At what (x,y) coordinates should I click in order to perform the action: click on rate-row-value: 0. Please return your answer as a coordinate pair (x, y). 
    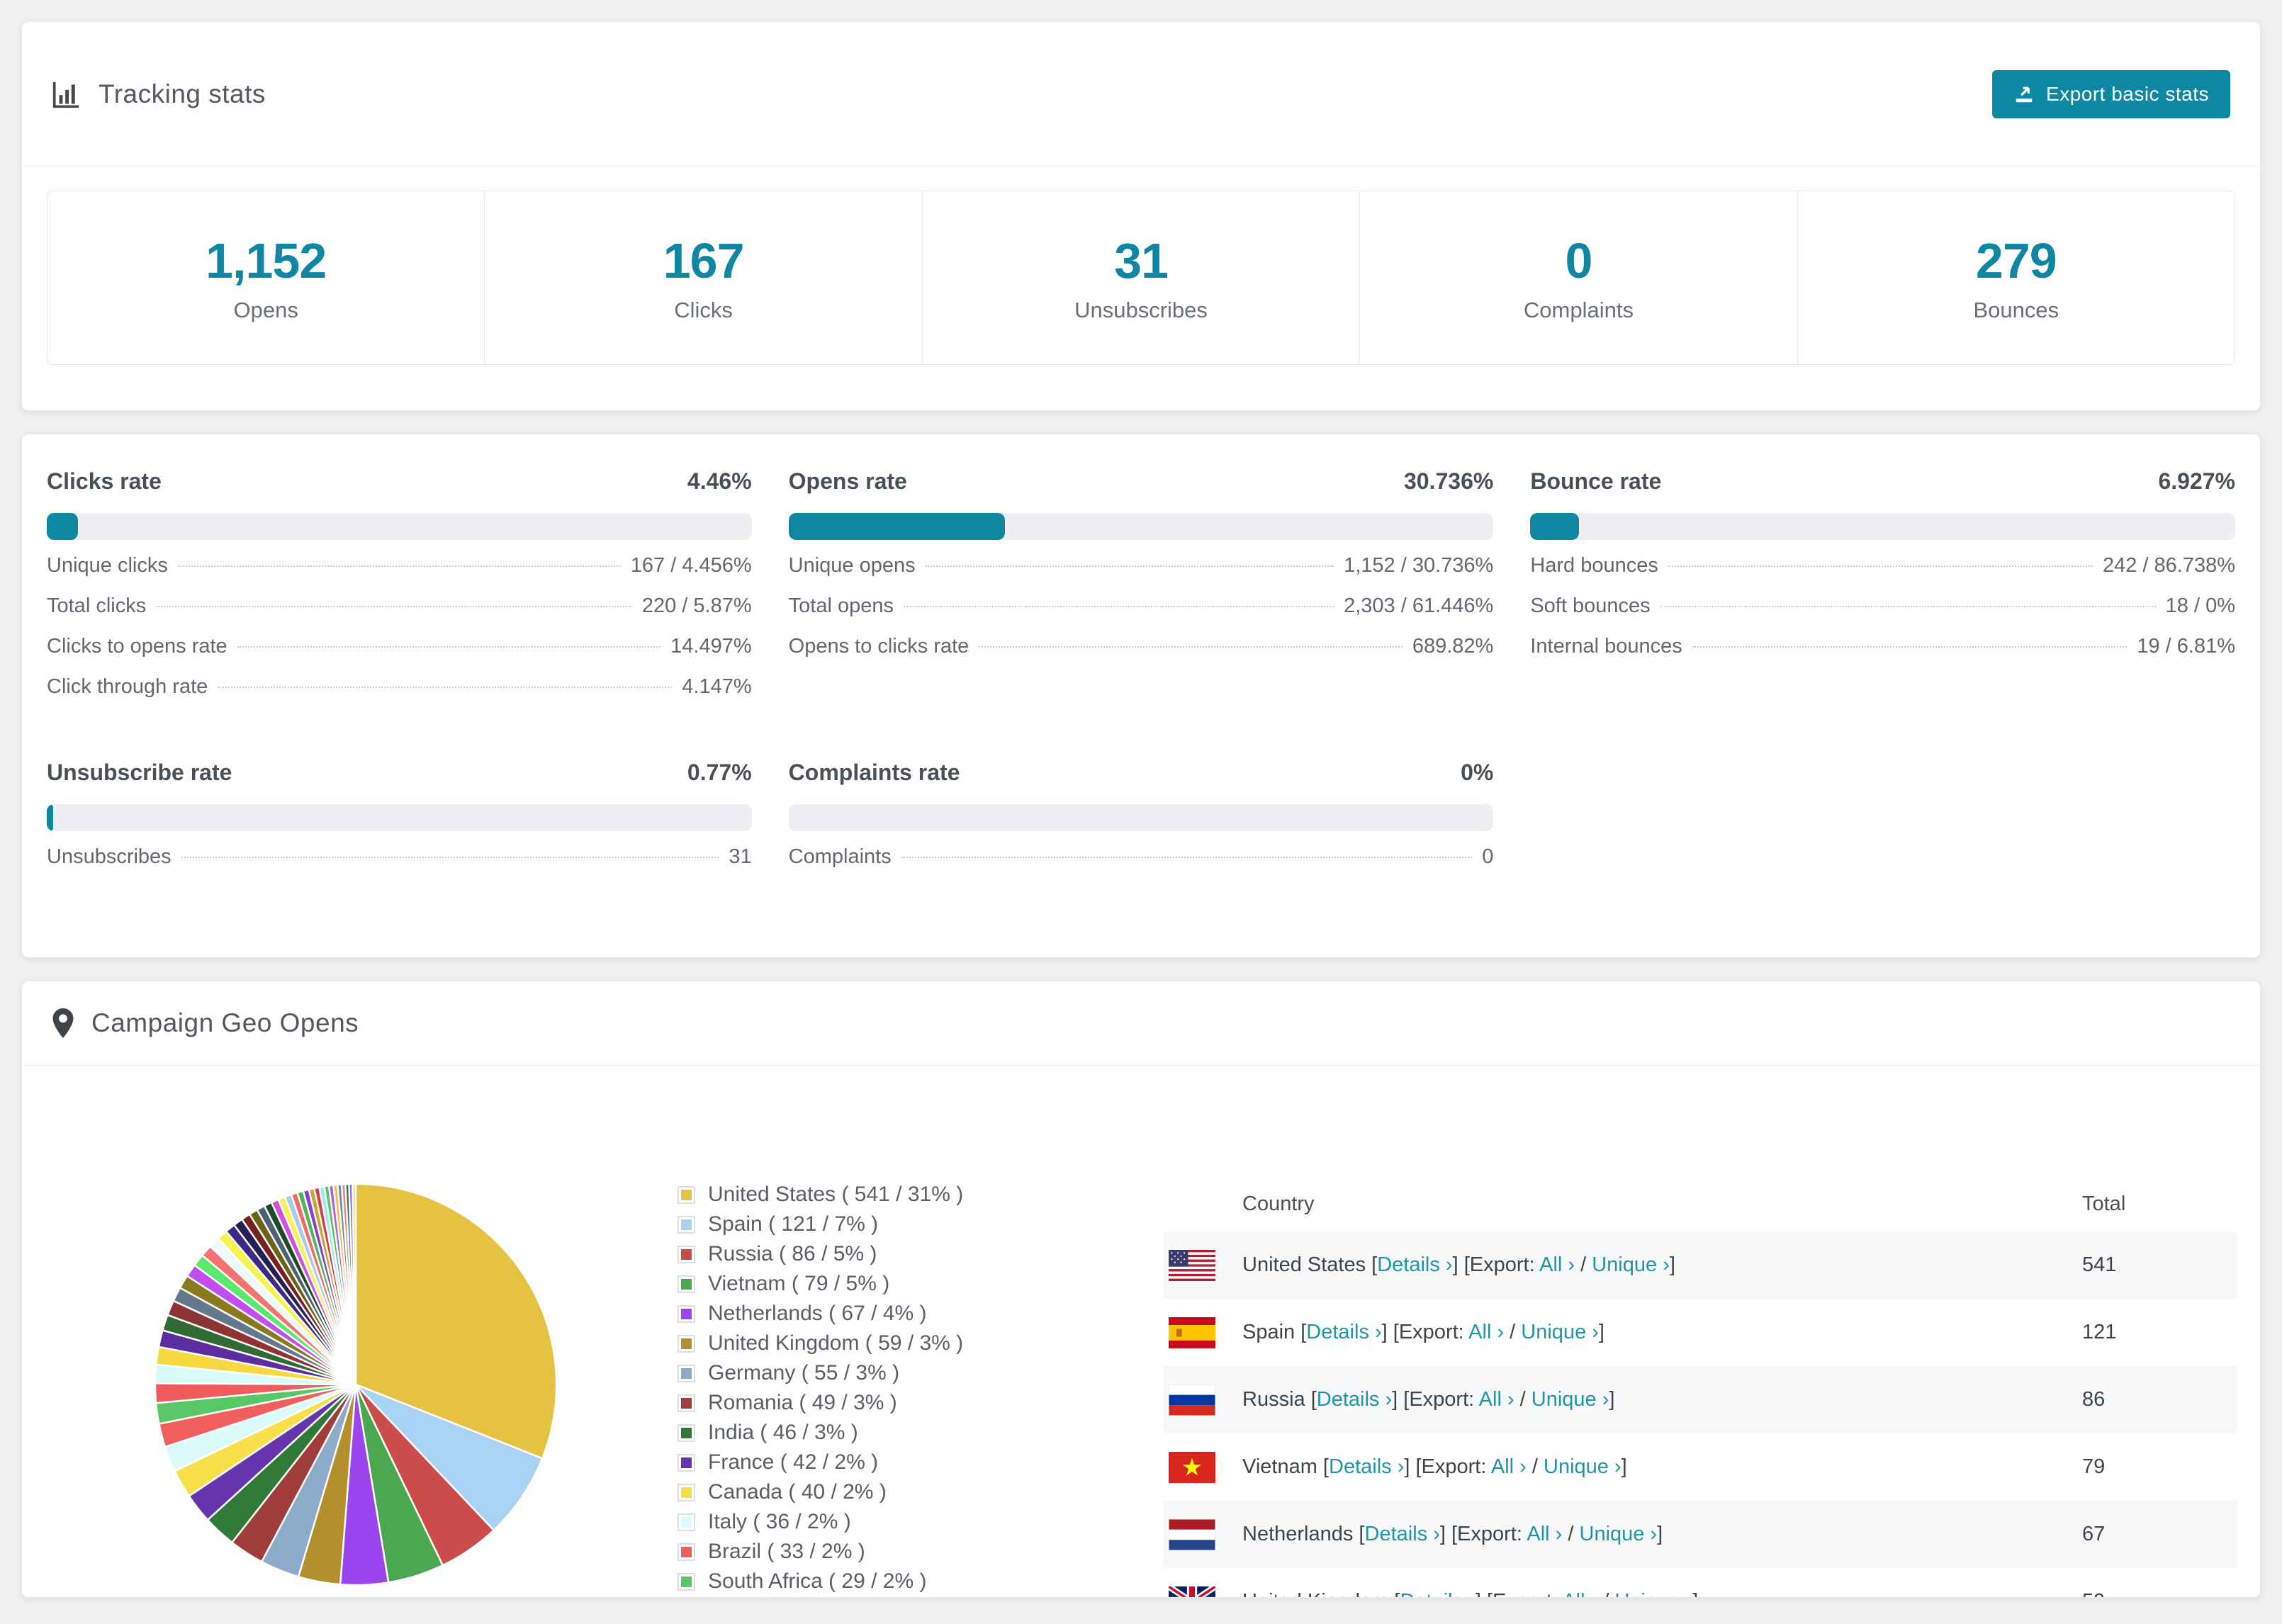
    Looking at the image, I should click on (1488, 856).